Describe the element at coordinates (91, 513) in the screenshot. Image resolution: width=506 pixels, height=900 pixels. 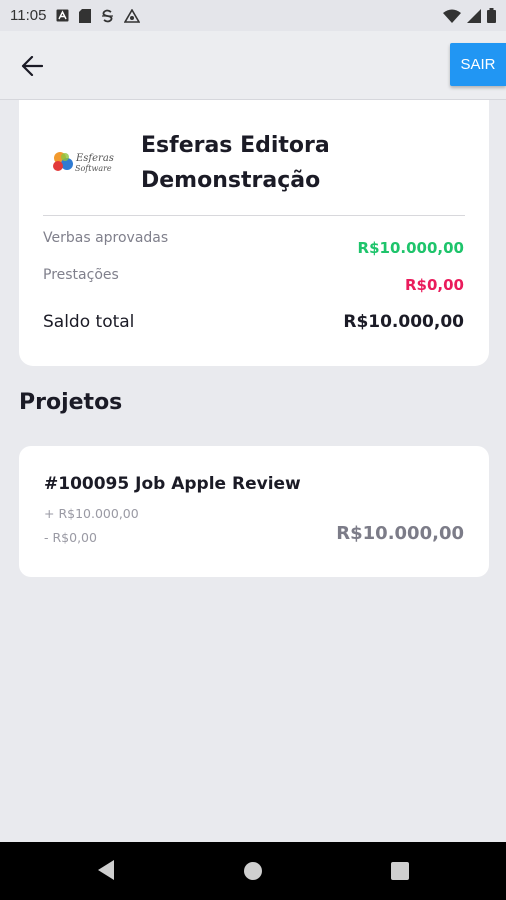
I see `project-income: + R$10.000,00` at that location.